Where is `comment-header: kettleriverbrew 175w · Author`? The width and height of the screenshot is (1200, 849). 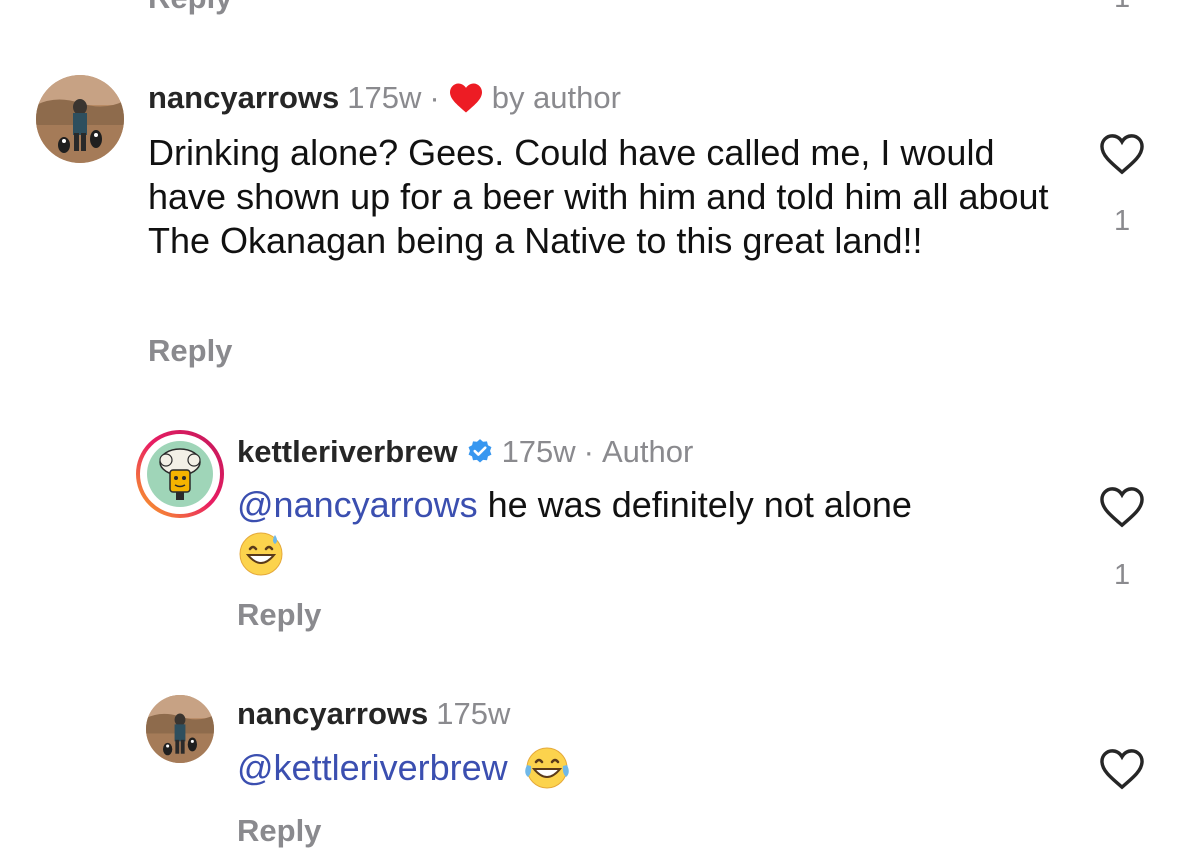 comment-header: kettleriverbrew 175w · Author is located at coordinates (465, 452).